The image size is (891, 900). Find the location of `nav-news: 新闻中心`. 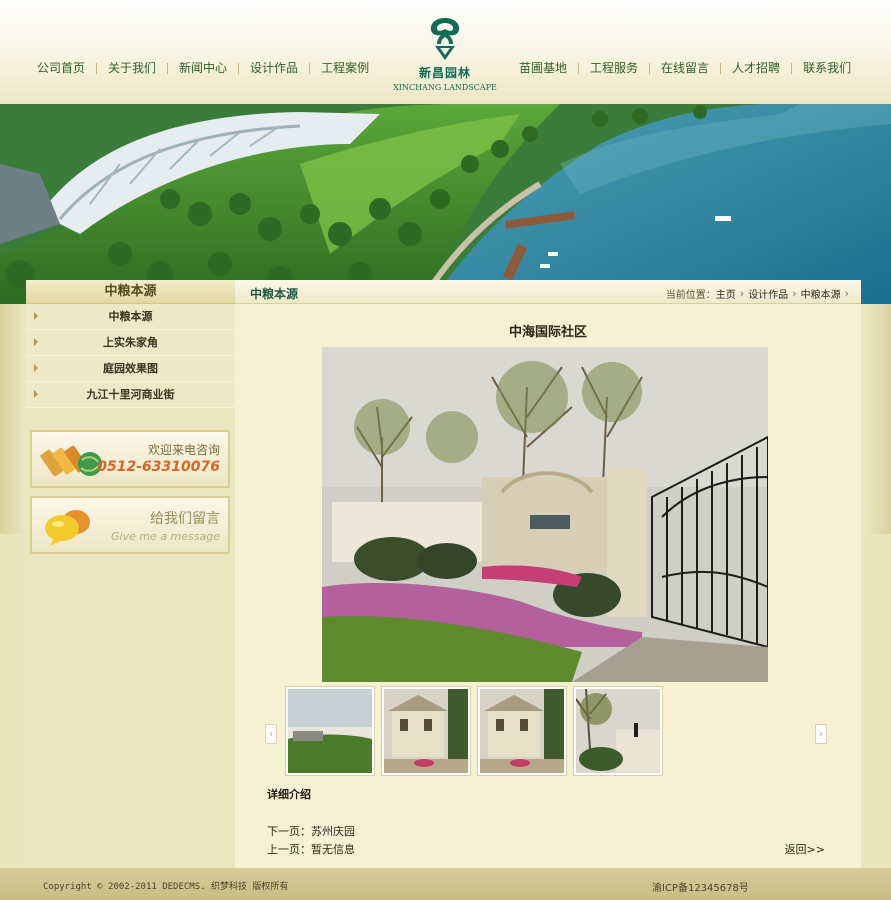

nav-news: 新闻中心 is located at coordinates (203, 68).